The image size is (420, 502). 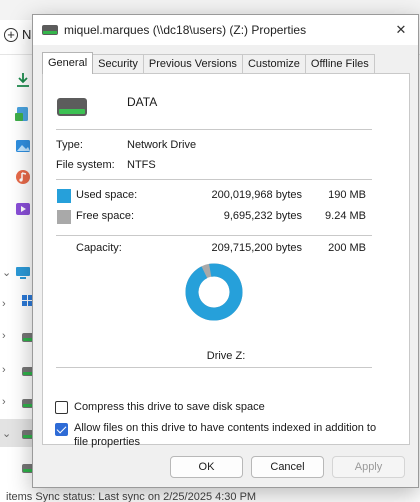 I want to click on index-checkbox, so click(x=61, y=429).